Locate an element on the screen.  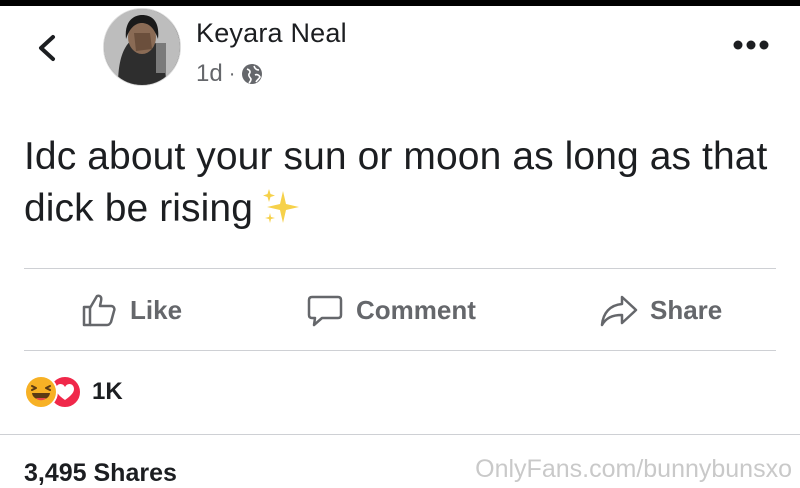
sparkles-emoji is located at coordinates (281, 206).